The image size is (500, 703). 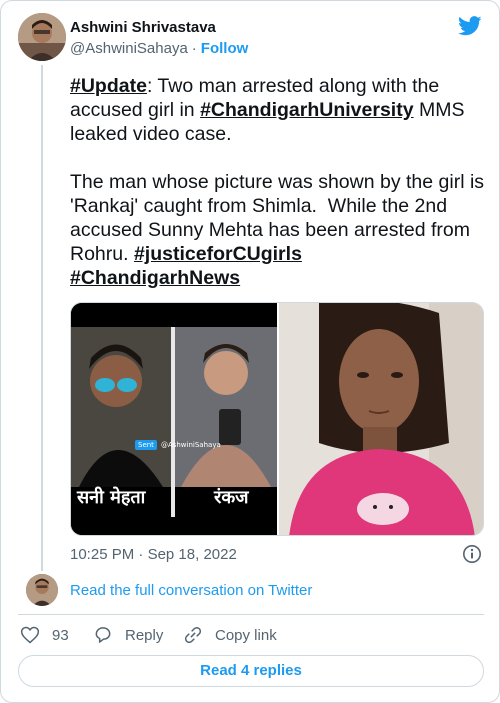 I want to click on read-replies-button: Read 4 replies, so click(x=251, y=671).